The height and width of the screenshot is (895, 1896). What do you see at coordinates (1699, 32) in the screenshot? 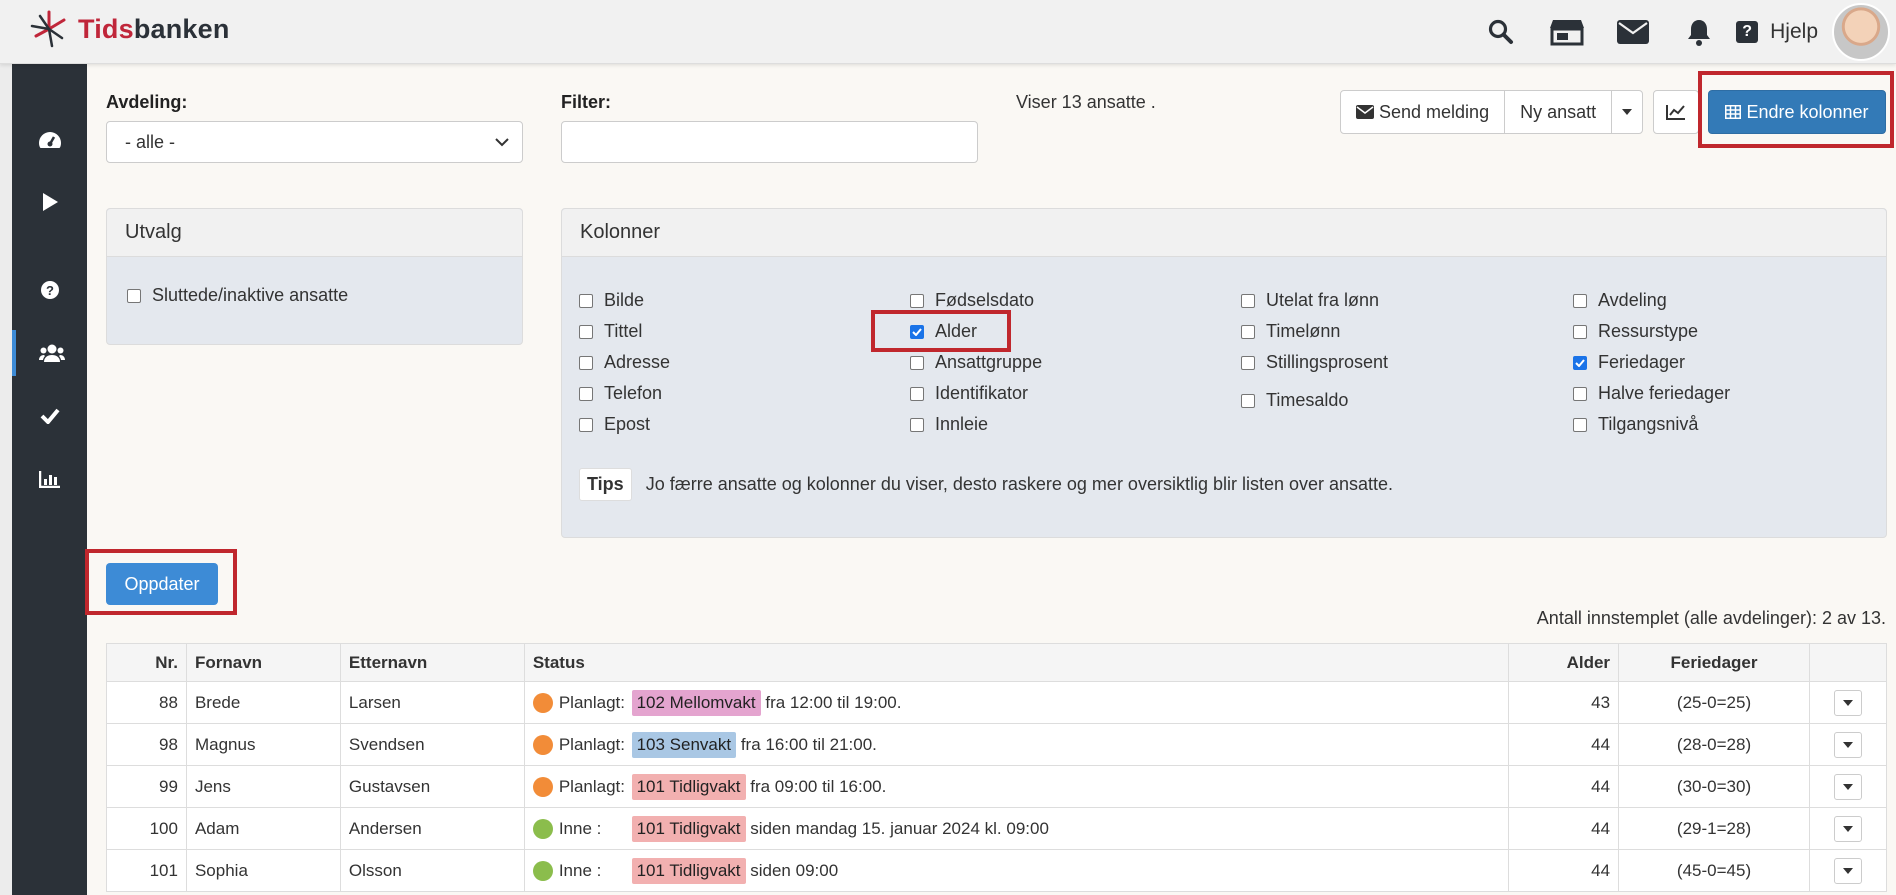
I see `bell-icon` at bounding box center [1699, 32].